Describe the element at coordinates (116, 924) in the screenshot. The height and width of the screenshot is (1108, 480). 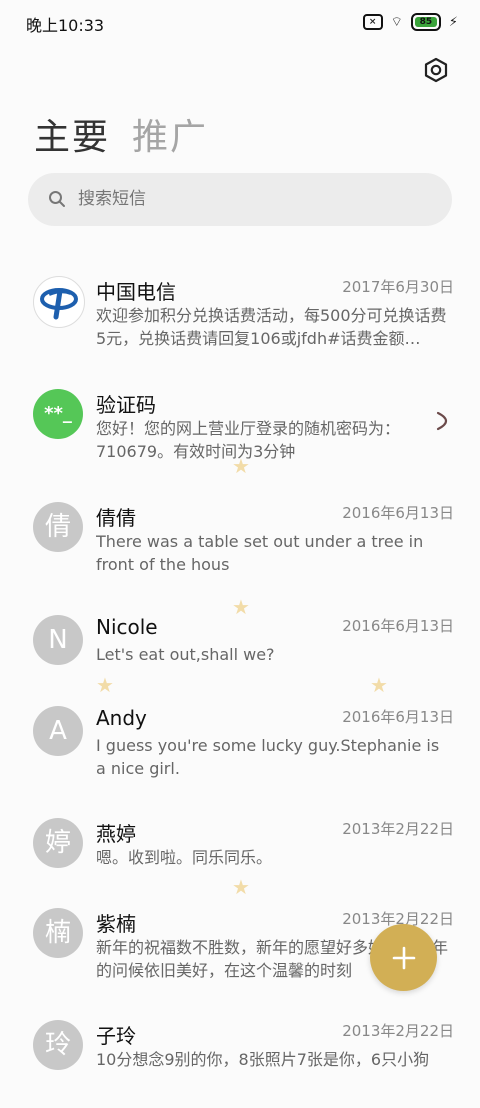
I see `contact-name: 紫楠` at that location.